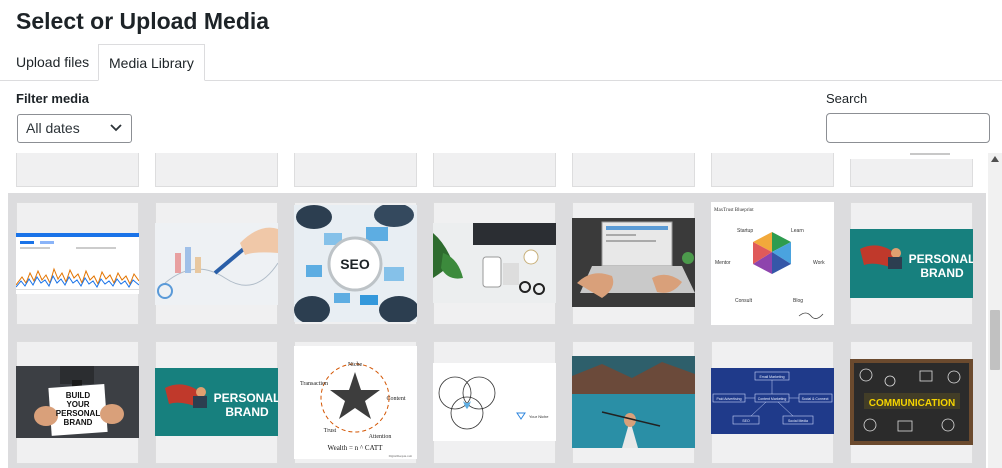  Describe the element at coordinates (995, 340) in the screenshot. I see `scroll-thumb` at that location.